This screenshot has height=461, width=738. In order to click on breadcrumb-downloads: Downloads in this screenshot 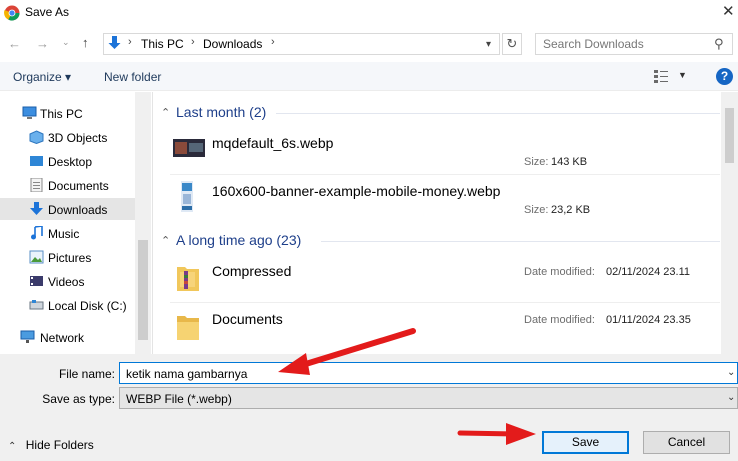, I will do `click(232, 44)`.